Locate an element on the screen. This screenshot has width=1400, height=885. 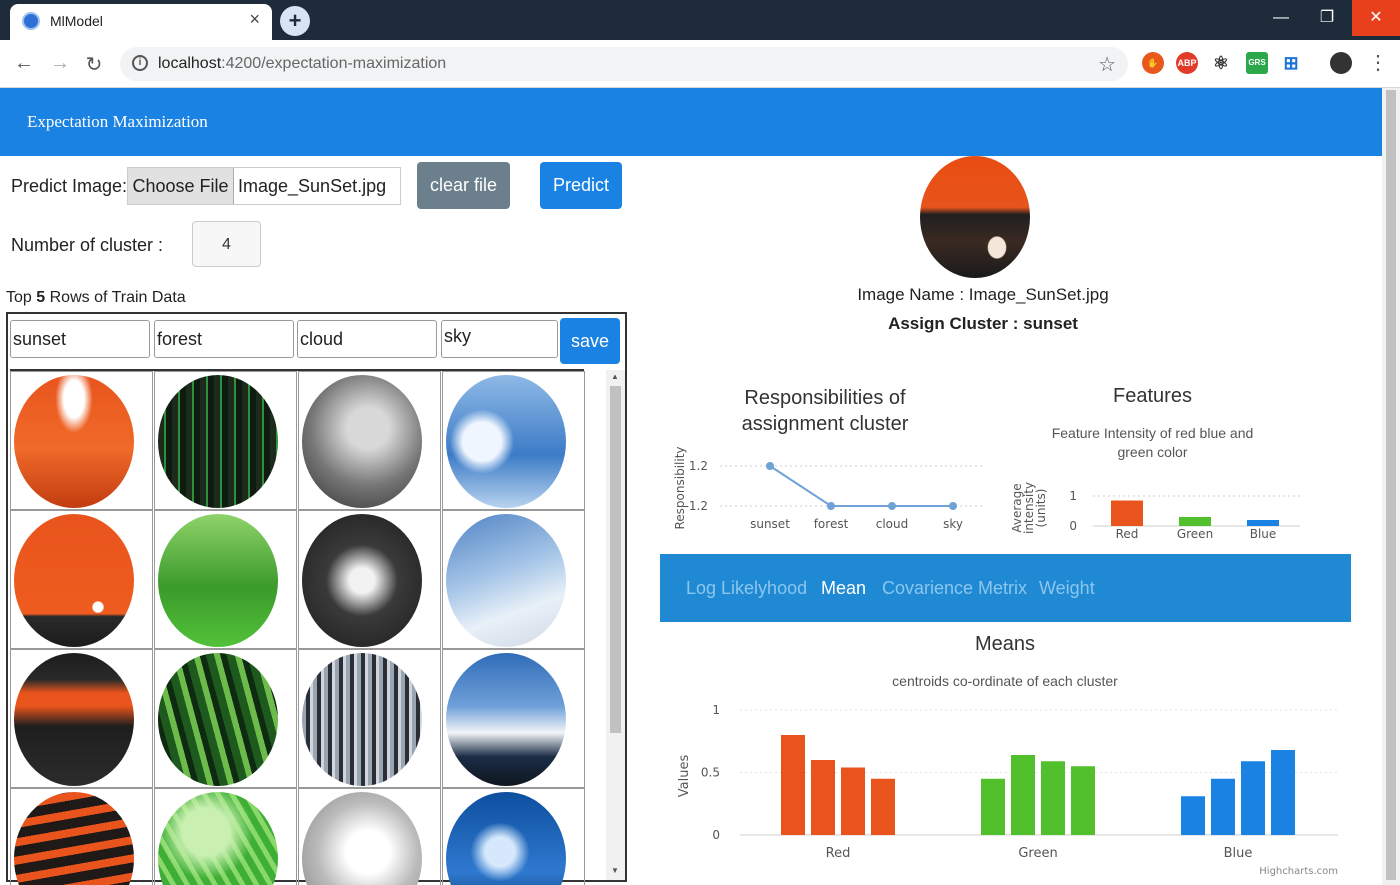
url-path: :4200/expectation-maximization is located at coordinates (334, 63).